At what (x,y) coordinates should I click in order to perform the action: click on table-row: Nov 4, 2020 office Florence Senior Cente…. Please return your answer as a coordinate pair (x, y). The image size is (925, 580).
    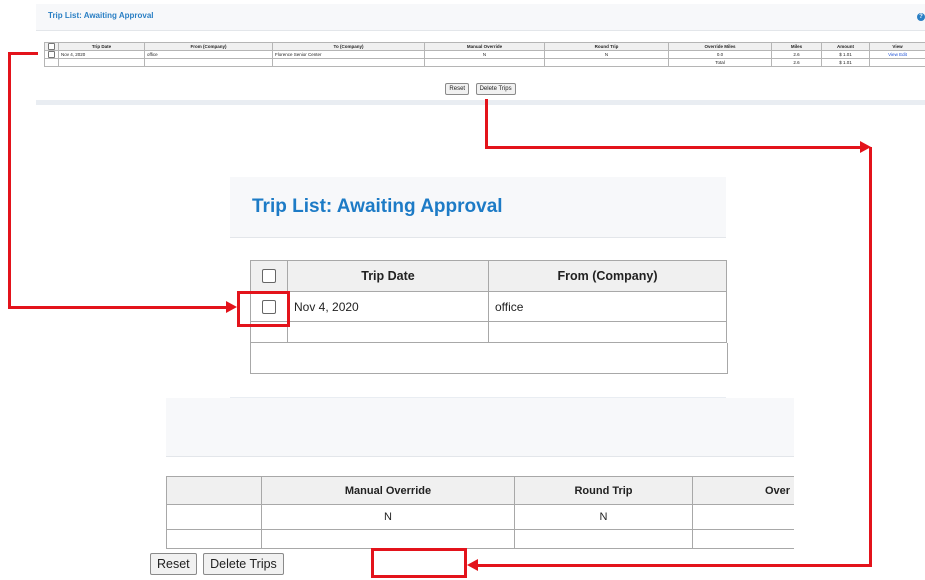
    Looking at the image, I should click on (484, 54).